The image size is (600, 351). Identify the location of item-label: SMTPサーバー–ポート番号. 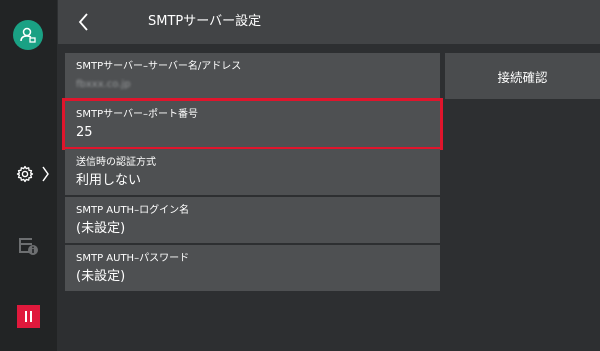
(137, 114).